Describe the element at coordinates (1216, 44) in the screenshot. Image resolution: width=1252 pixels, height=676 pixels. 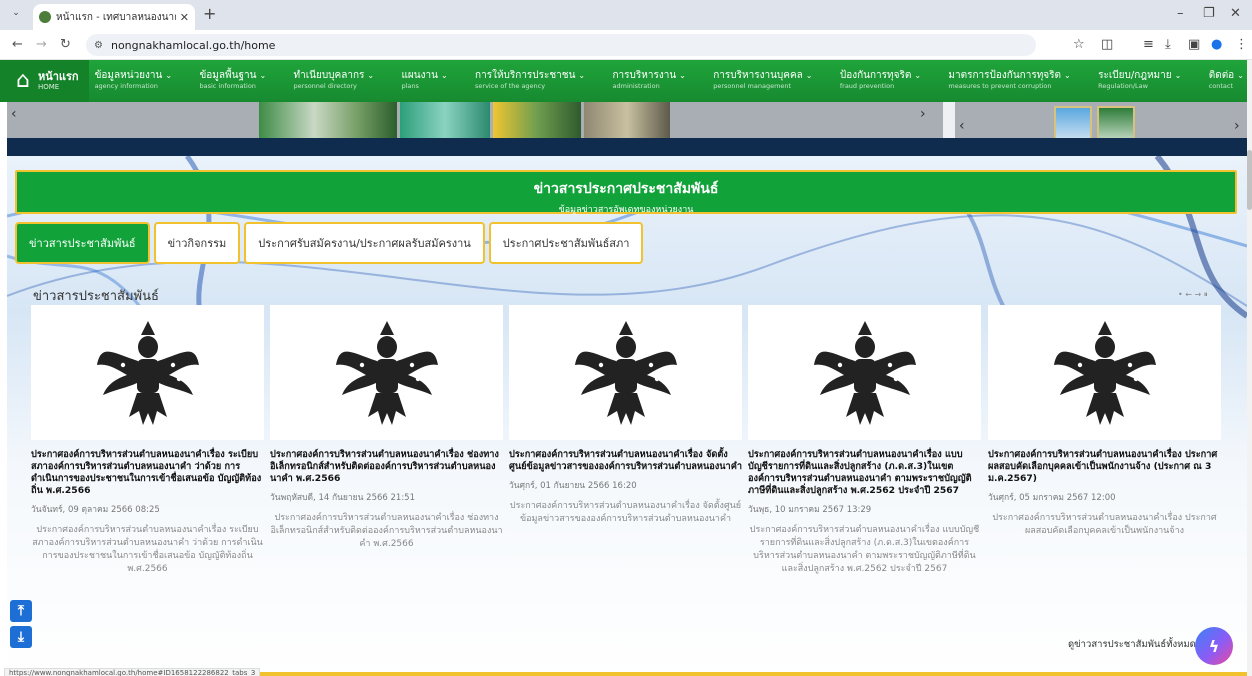
I see `profile-avatar-icon: ●` at that location.